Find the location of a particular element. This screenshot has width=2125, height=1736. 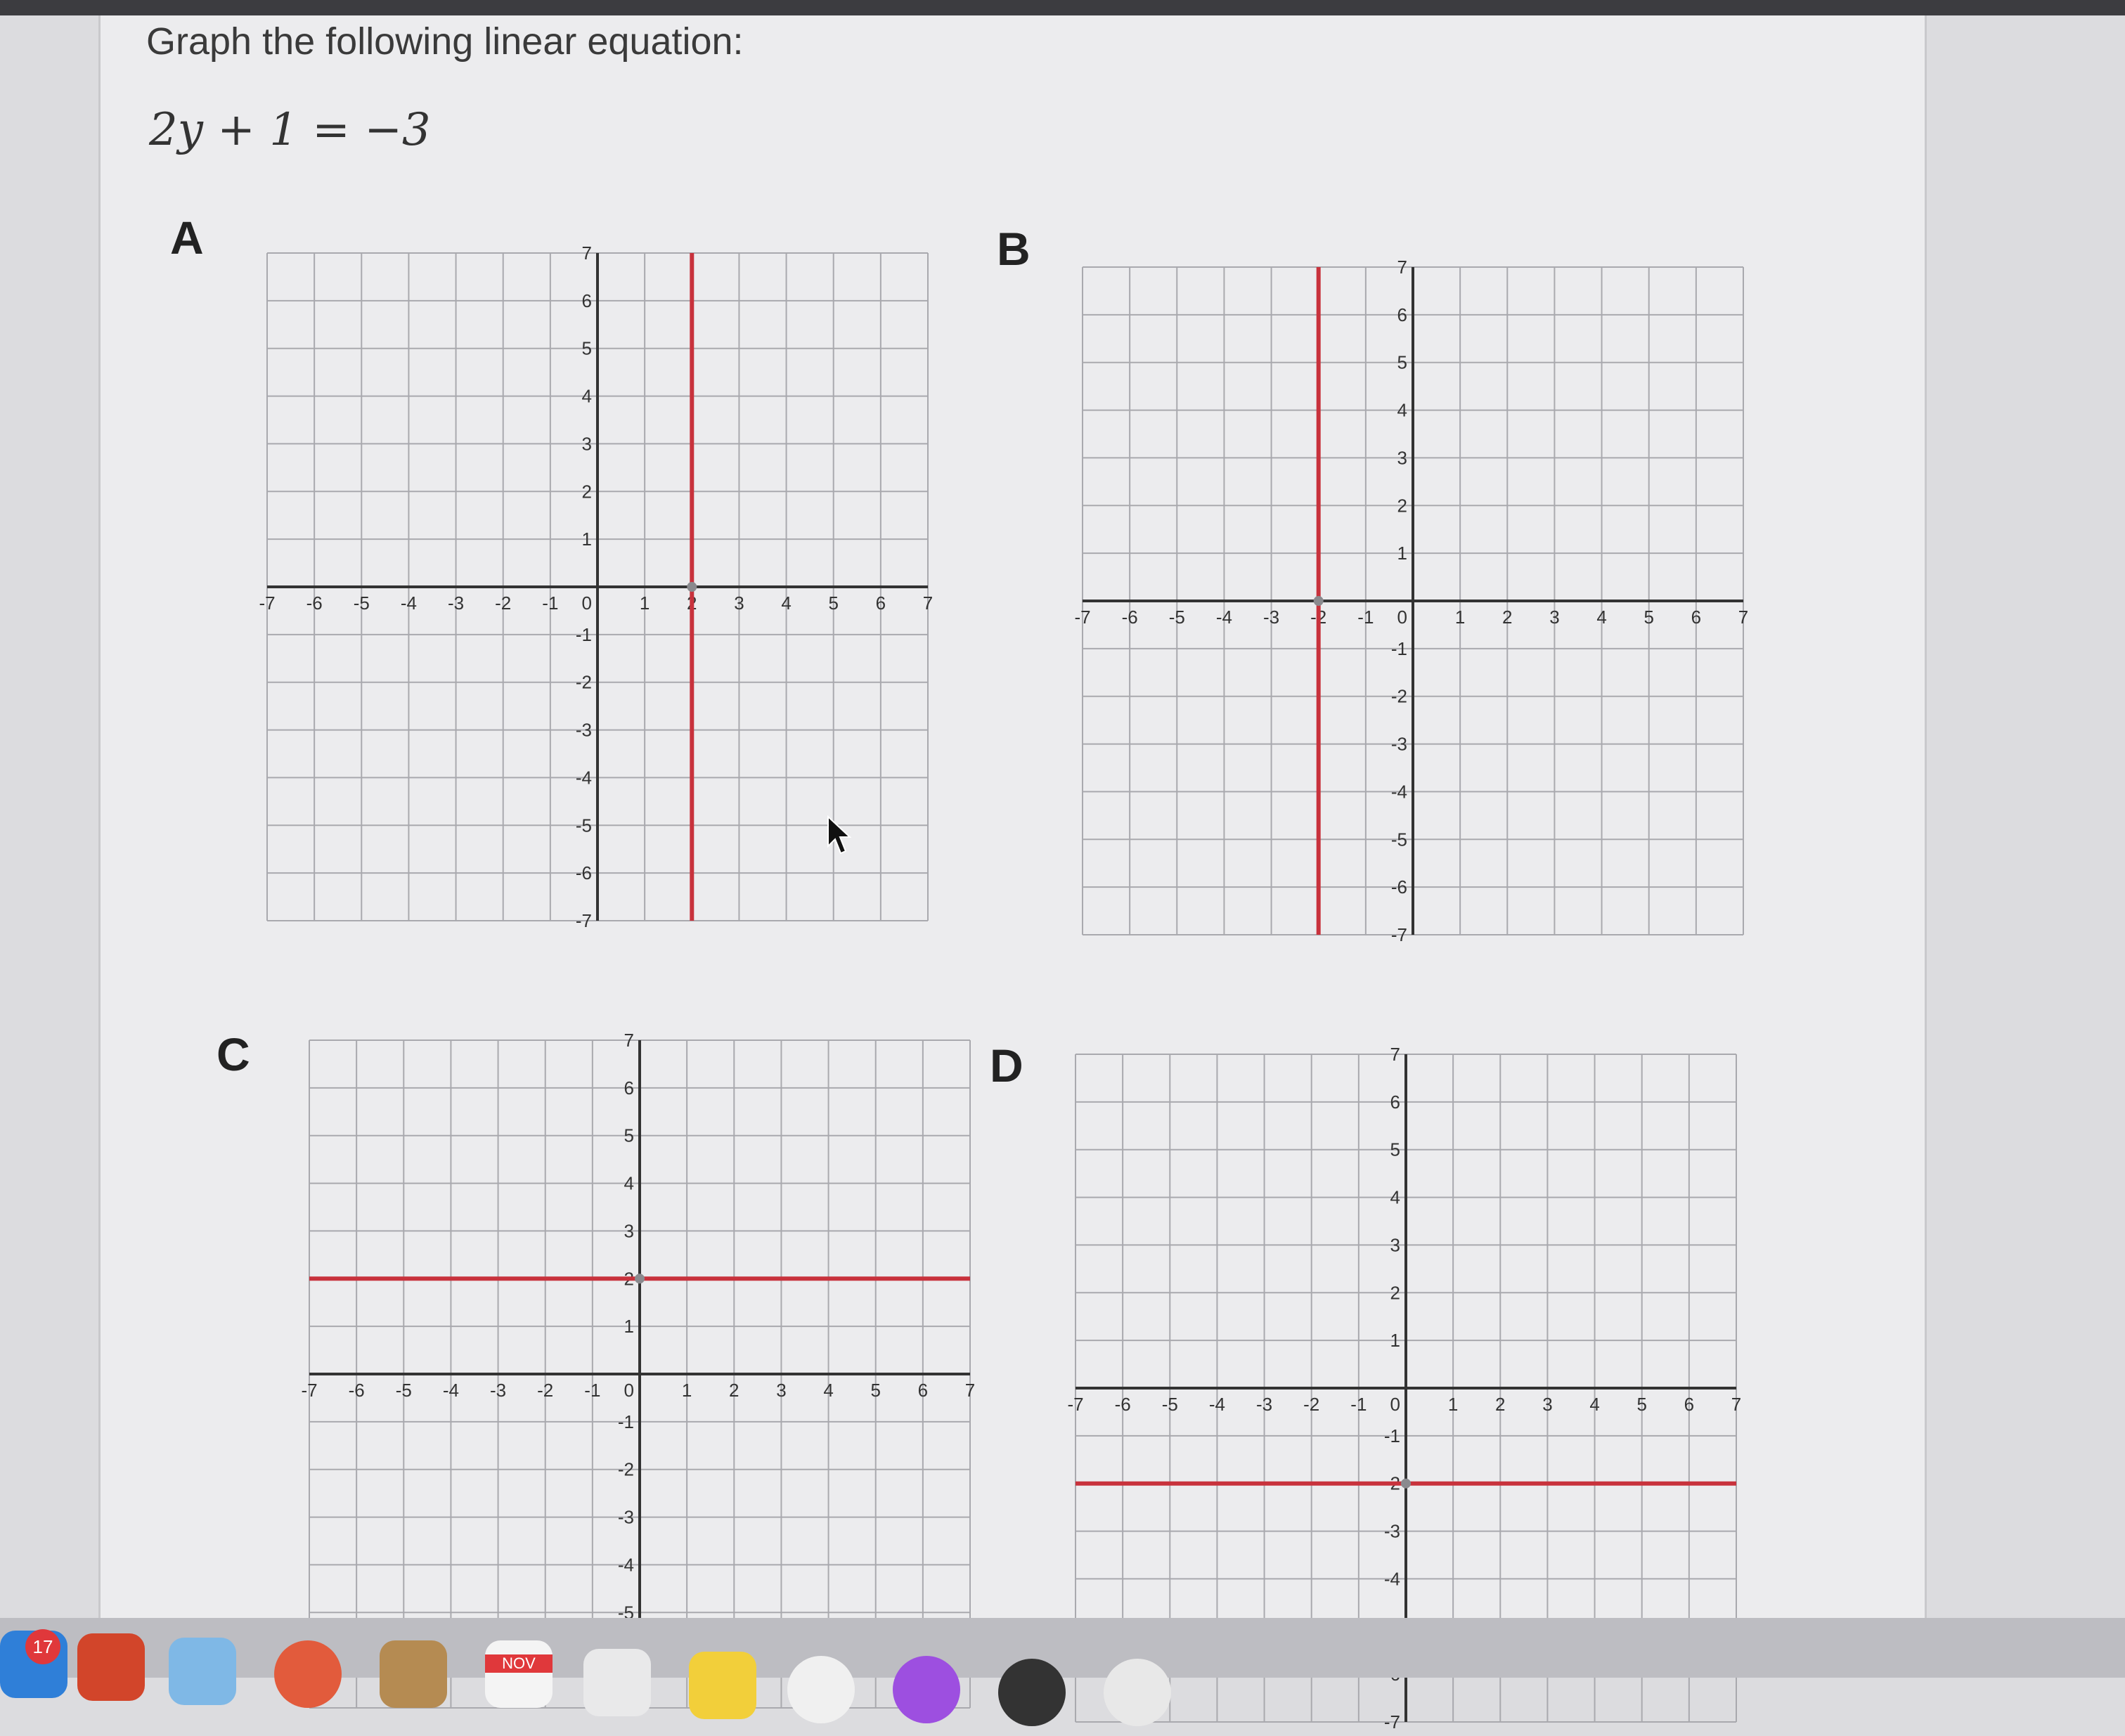

calendar-icon is located at coordinates (519, 1674).